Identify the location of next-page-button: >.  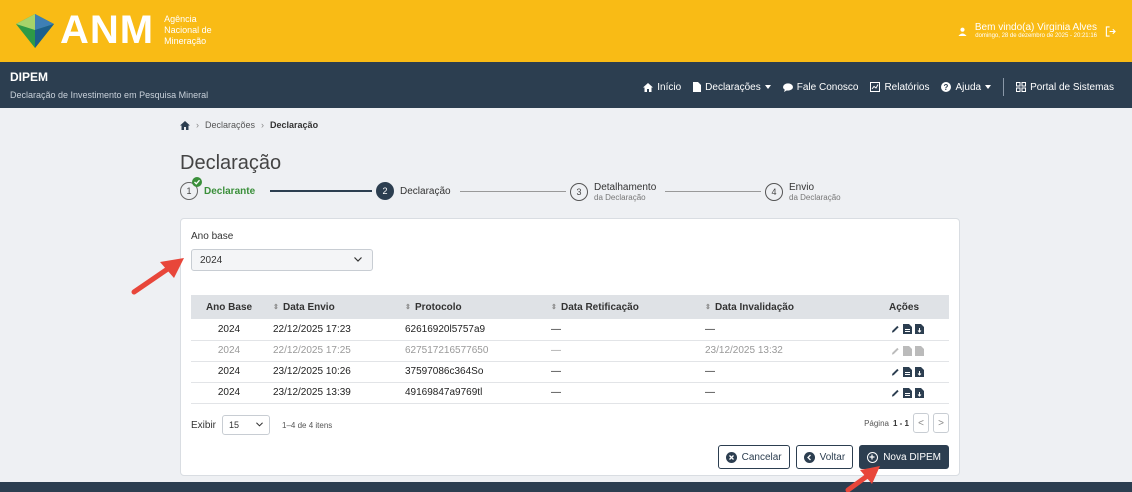
(941, 423).